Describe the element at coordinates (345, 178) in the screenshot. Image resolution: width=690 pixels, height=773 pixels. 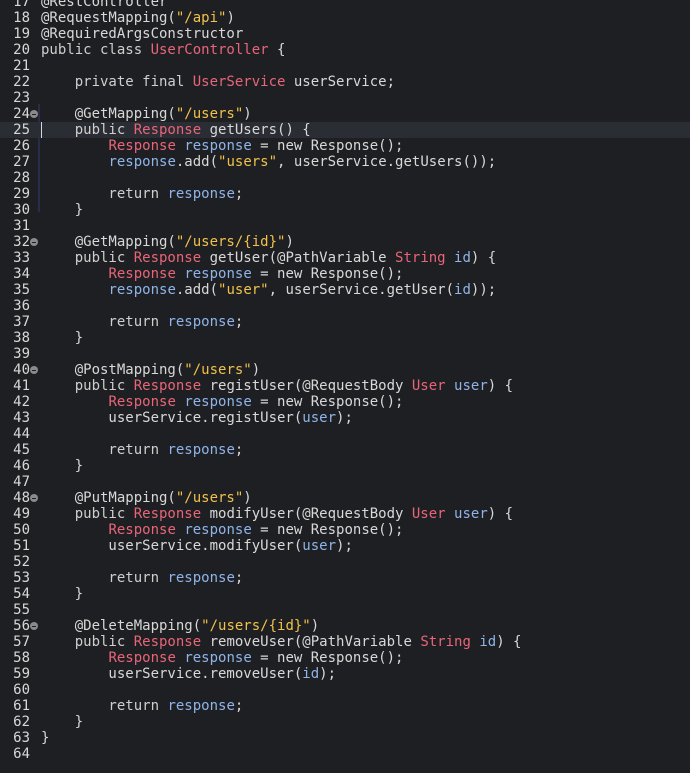
I see `code-line: 28` at that location.